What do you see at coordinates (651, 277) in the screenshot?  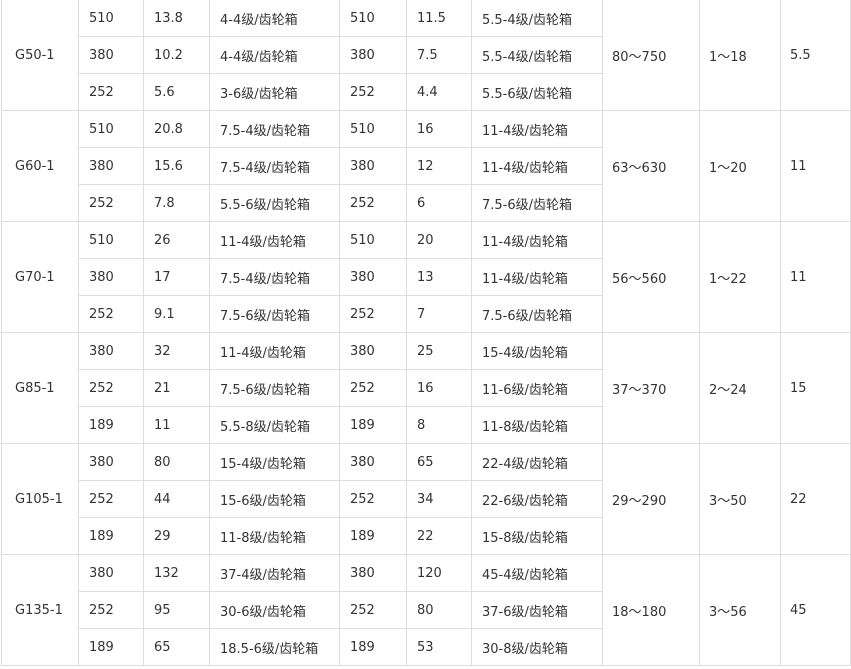 I see `speed-range-cell: 56～560` at bounding box center [651, 277].